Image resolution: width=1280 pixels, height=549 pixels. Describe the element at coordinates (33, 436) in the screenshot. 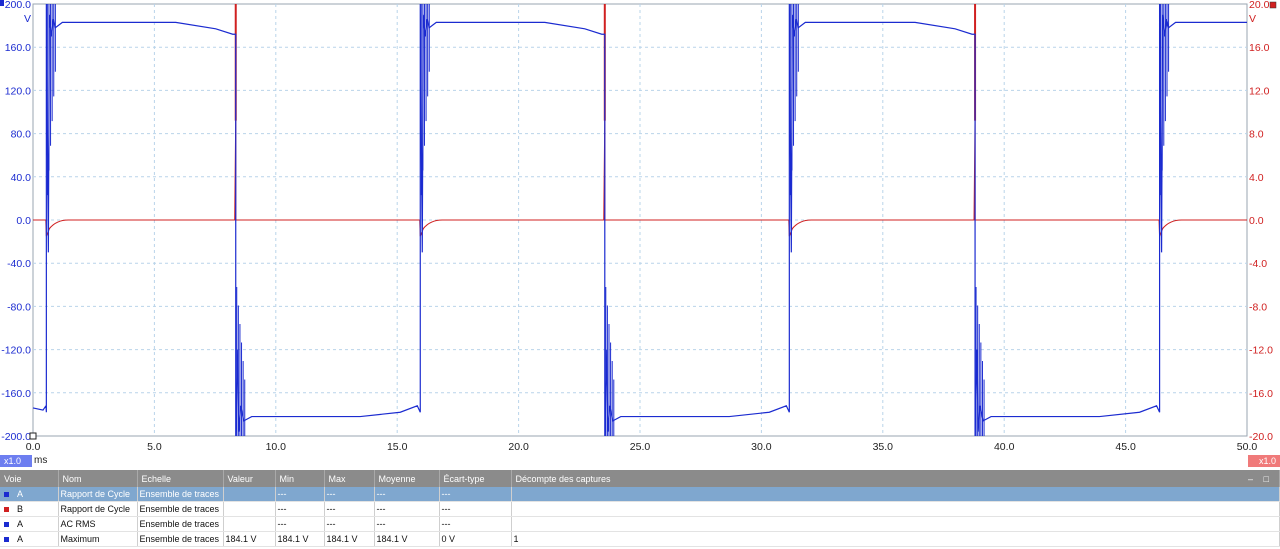

I see `origin-marker` at that location.